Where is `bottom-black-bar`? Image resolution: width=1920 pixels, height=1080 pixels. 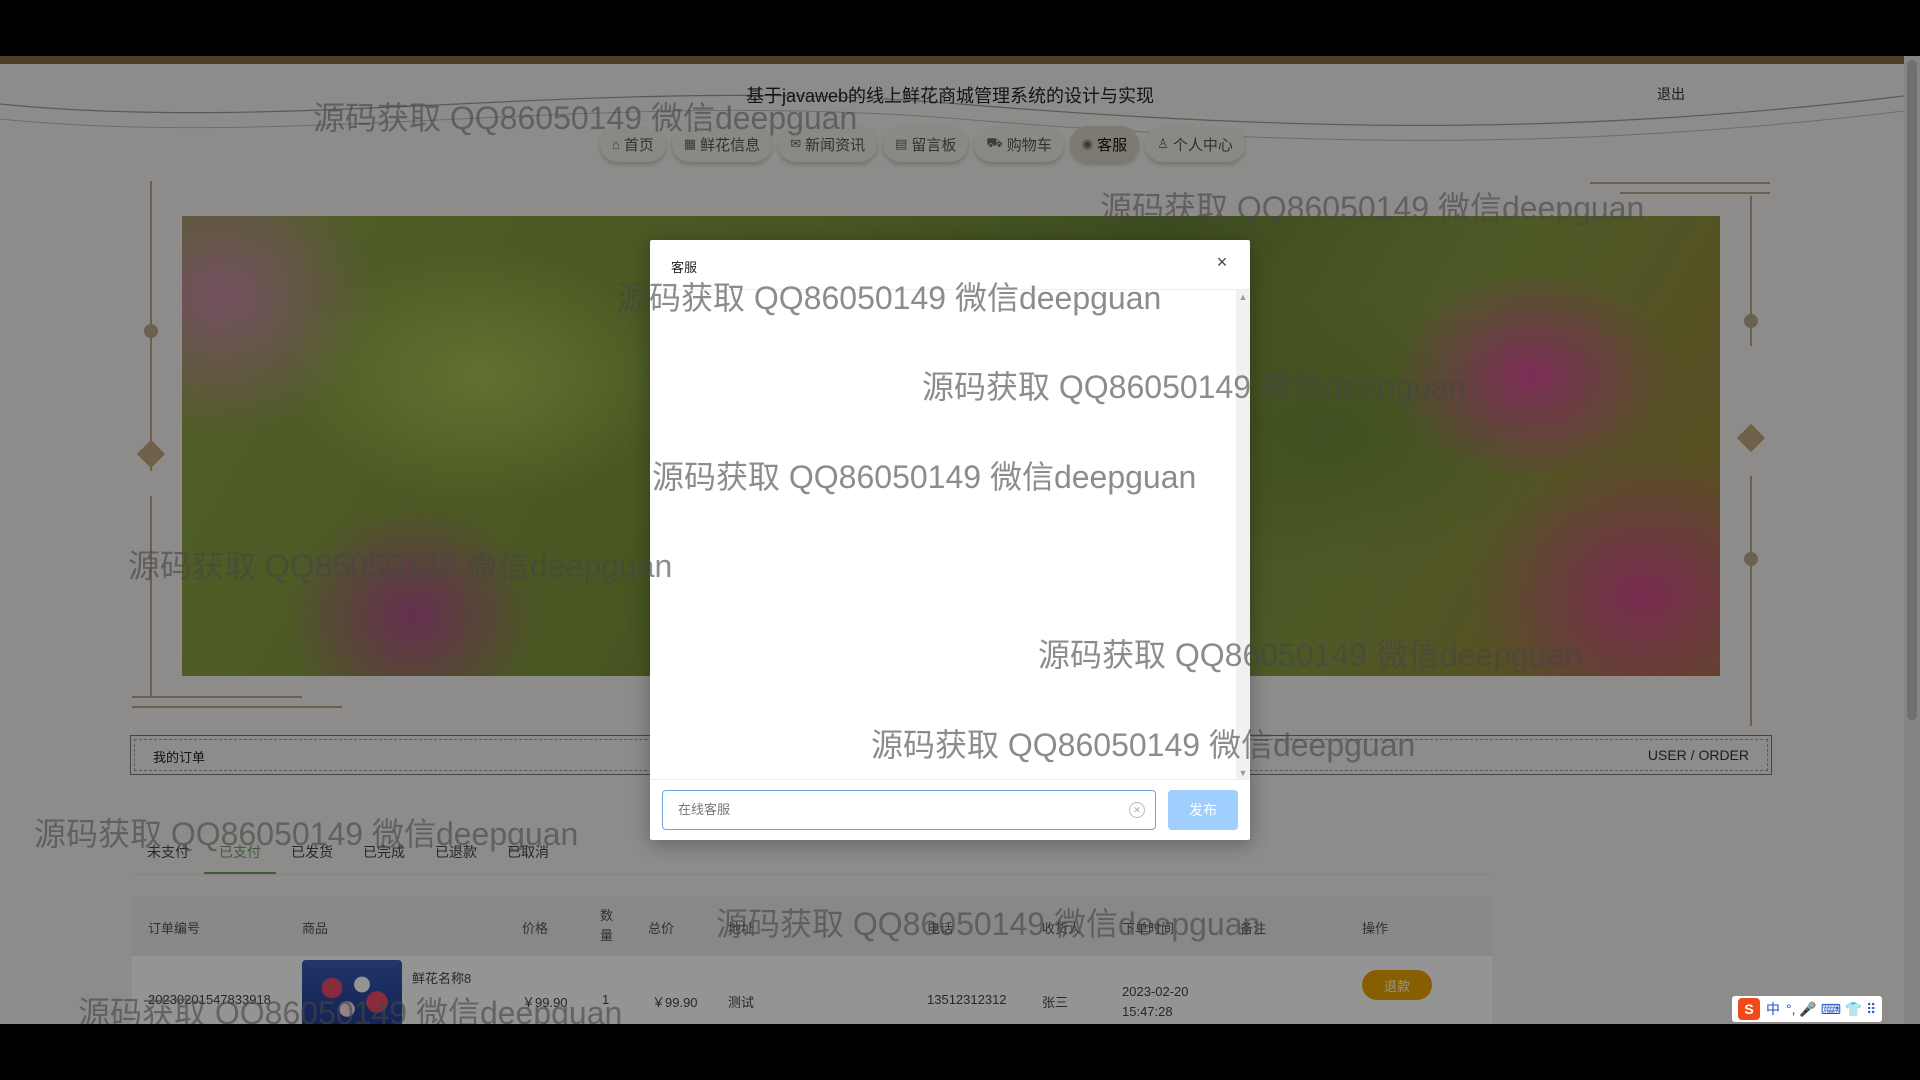
bottom-black-bar is located at coordinates (960, 1052).